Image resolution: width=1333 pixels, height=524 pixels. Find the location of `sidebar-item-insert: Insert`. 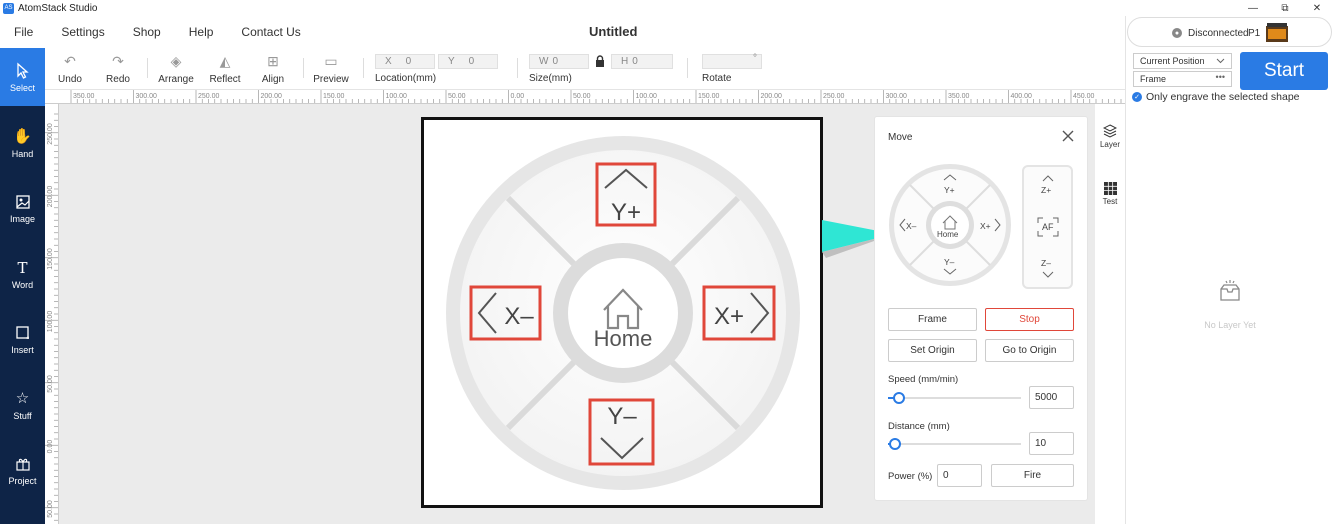

sidebar-item-insert: Insert is located at coordinates (22, 339).